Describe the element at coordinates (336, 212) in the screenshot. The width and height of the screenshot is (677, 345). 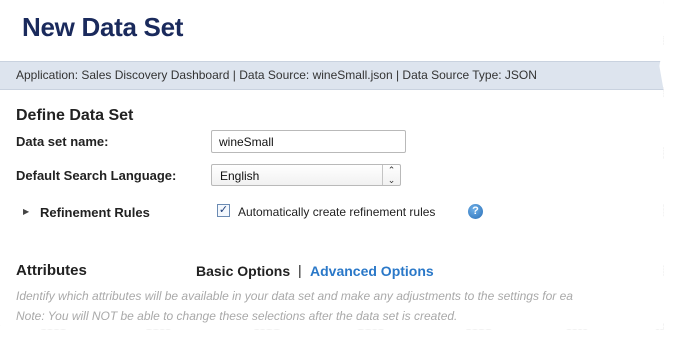
I see `auto-refinement-label: Automatically create refinement rules` at that location.